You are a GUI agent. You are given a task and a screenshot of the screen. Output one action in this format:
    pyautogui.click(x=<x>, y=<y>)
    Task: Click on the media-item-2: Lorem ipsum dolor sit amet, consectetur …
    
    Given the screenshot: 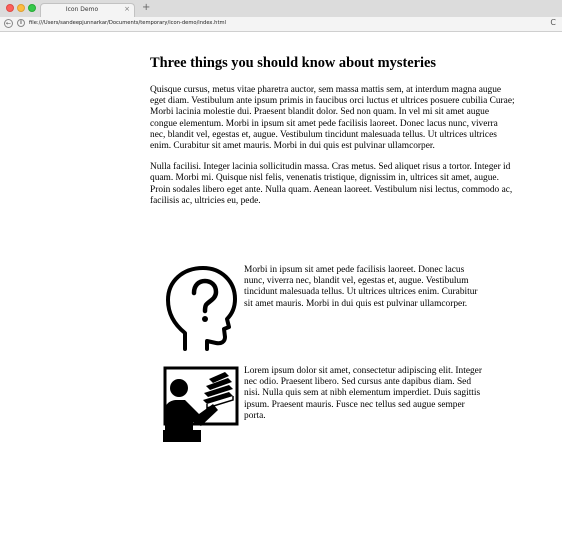 What is the action you would take?
    pyautogui.click(x=322, y=406)
    